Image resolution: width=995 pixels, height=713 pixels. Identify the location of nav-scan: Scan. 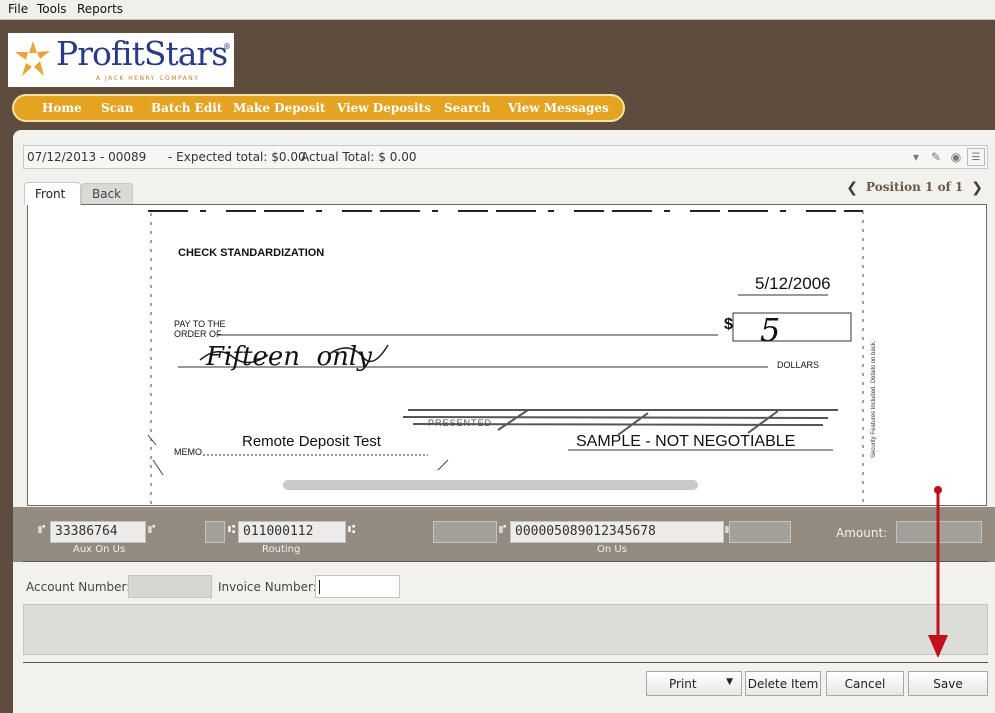
(117, 108).